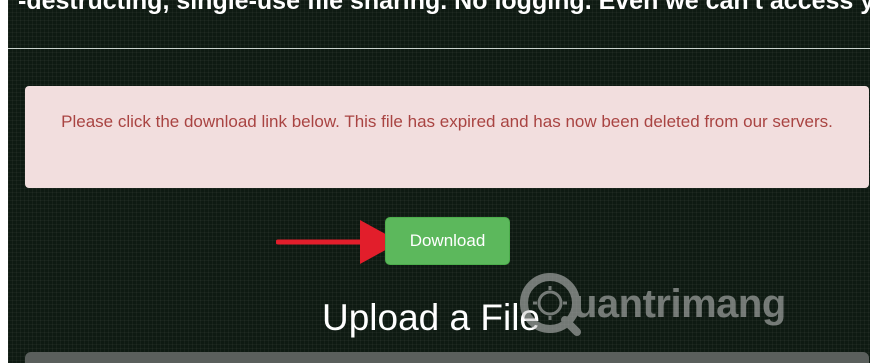 This screenshot has width=870, height=363. I want to click on red-arrow-icon, so click(338, 242).